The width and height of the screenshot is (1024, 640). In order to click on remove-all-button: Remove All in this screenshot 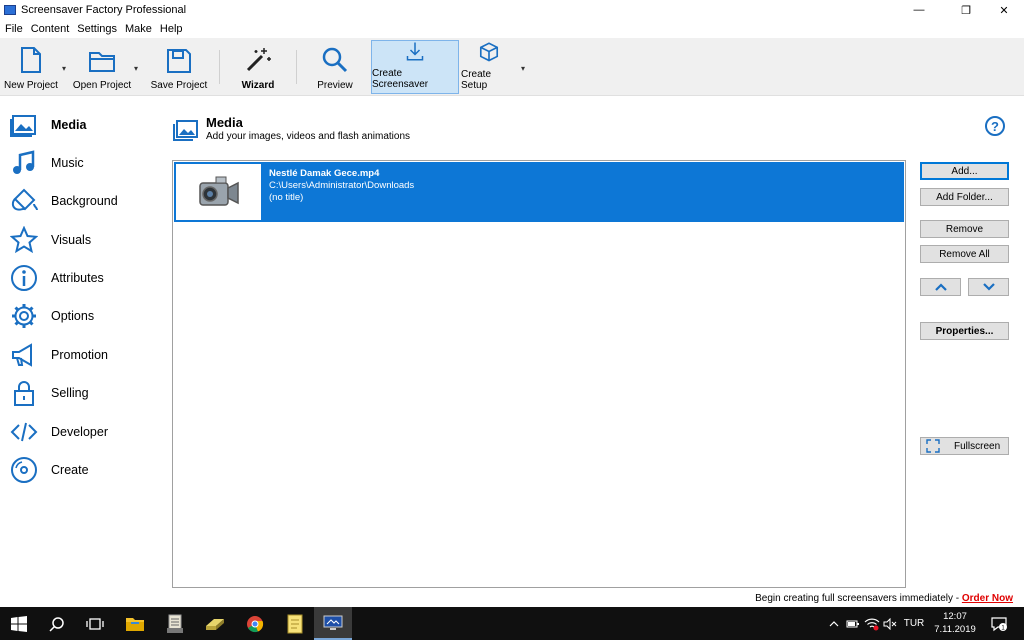, I will do `click(964, 254)`.